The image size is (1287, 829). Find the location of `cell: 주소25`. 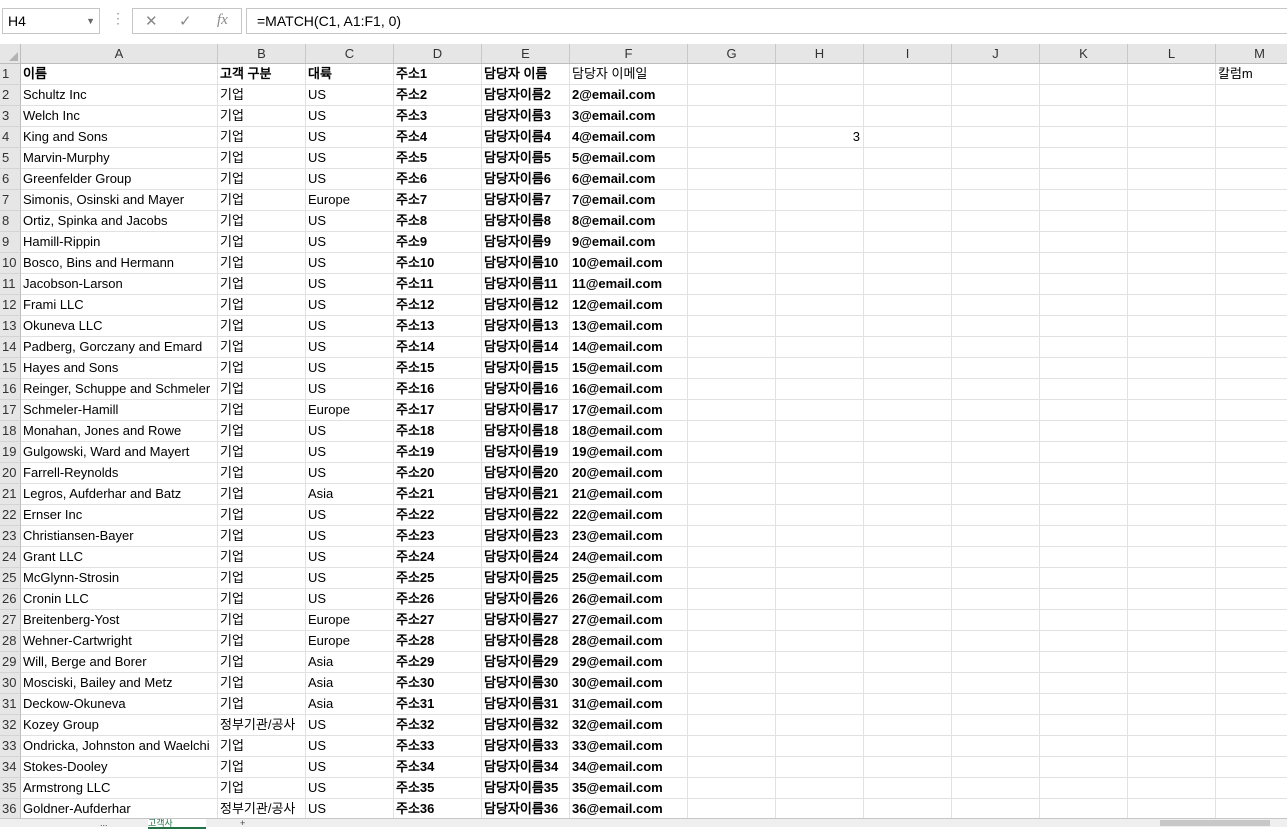

cell: 주소25 is located at coordinates (438, 578).